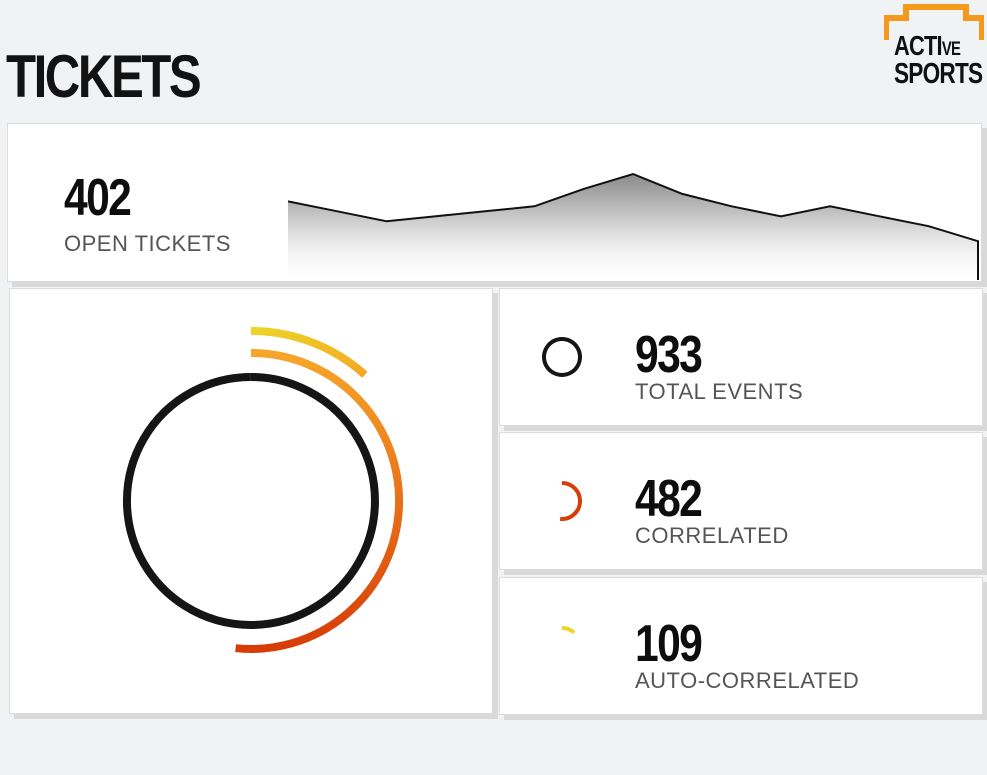 This screenshot has height=775, width=987. I want to click on total-events-value: 933, so click(669, 355).